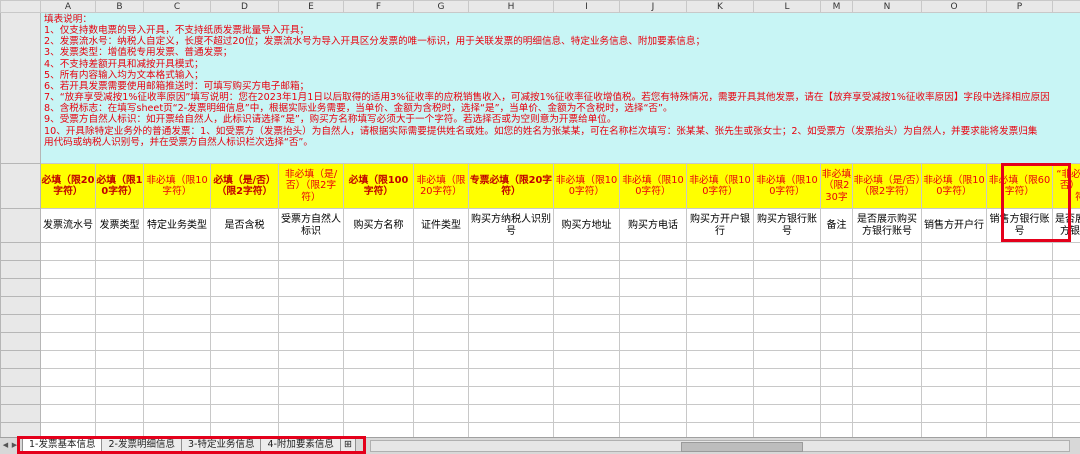  Describe the element at coordinates (119, 186) in the screenshot. I see `requirement-cell: 必填（限10字符）` at that location.